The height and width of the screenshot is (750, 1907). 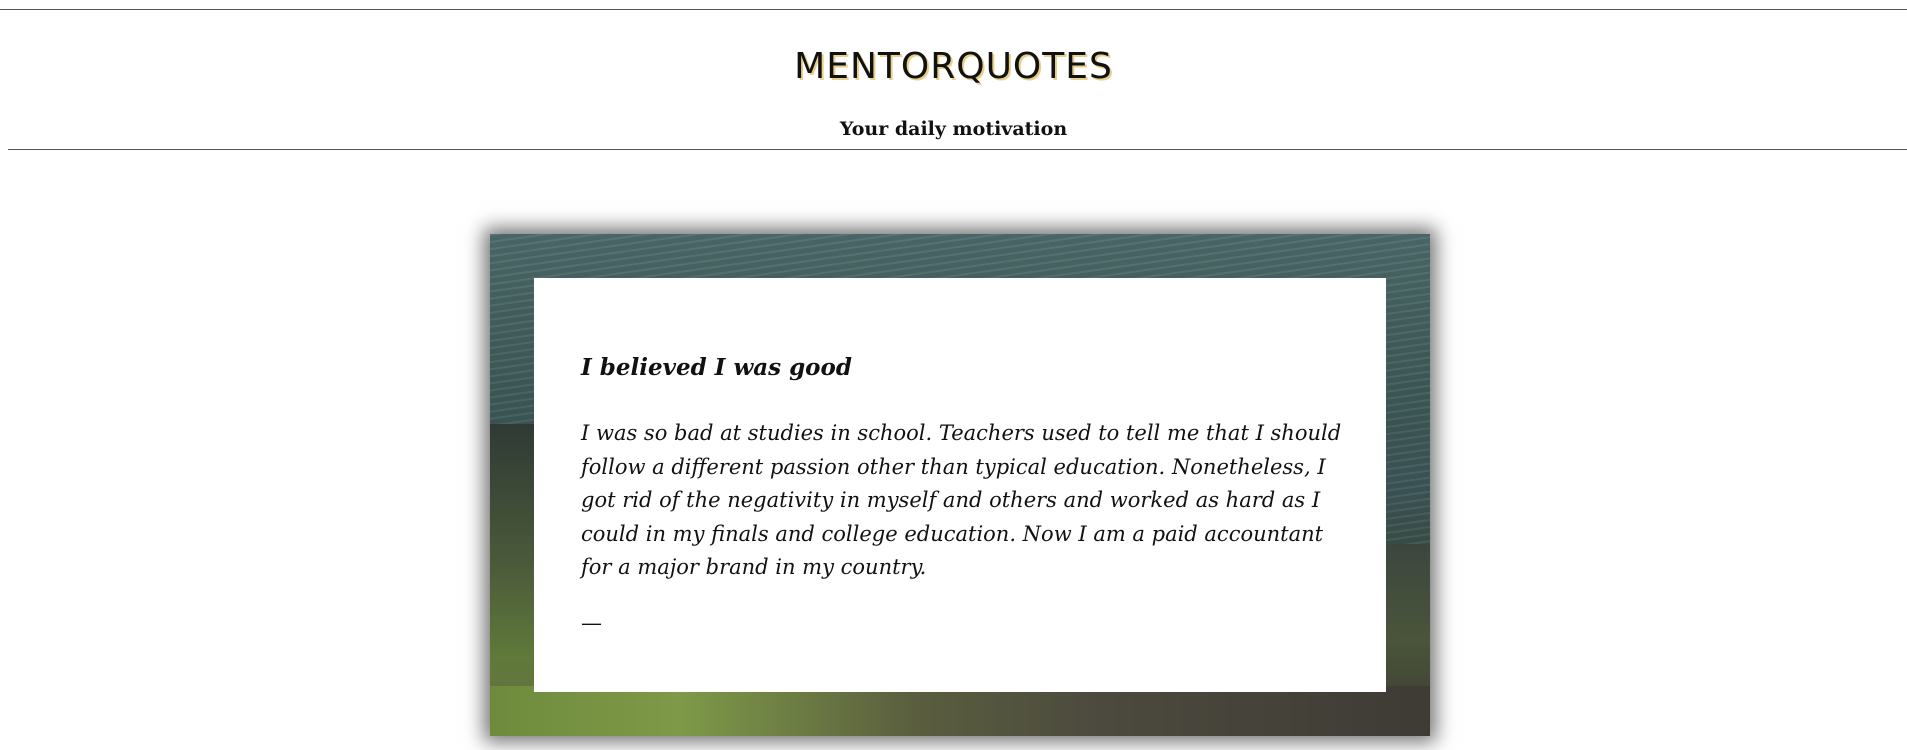 I want to click on card-background-shore, so click(x=960, y=711).